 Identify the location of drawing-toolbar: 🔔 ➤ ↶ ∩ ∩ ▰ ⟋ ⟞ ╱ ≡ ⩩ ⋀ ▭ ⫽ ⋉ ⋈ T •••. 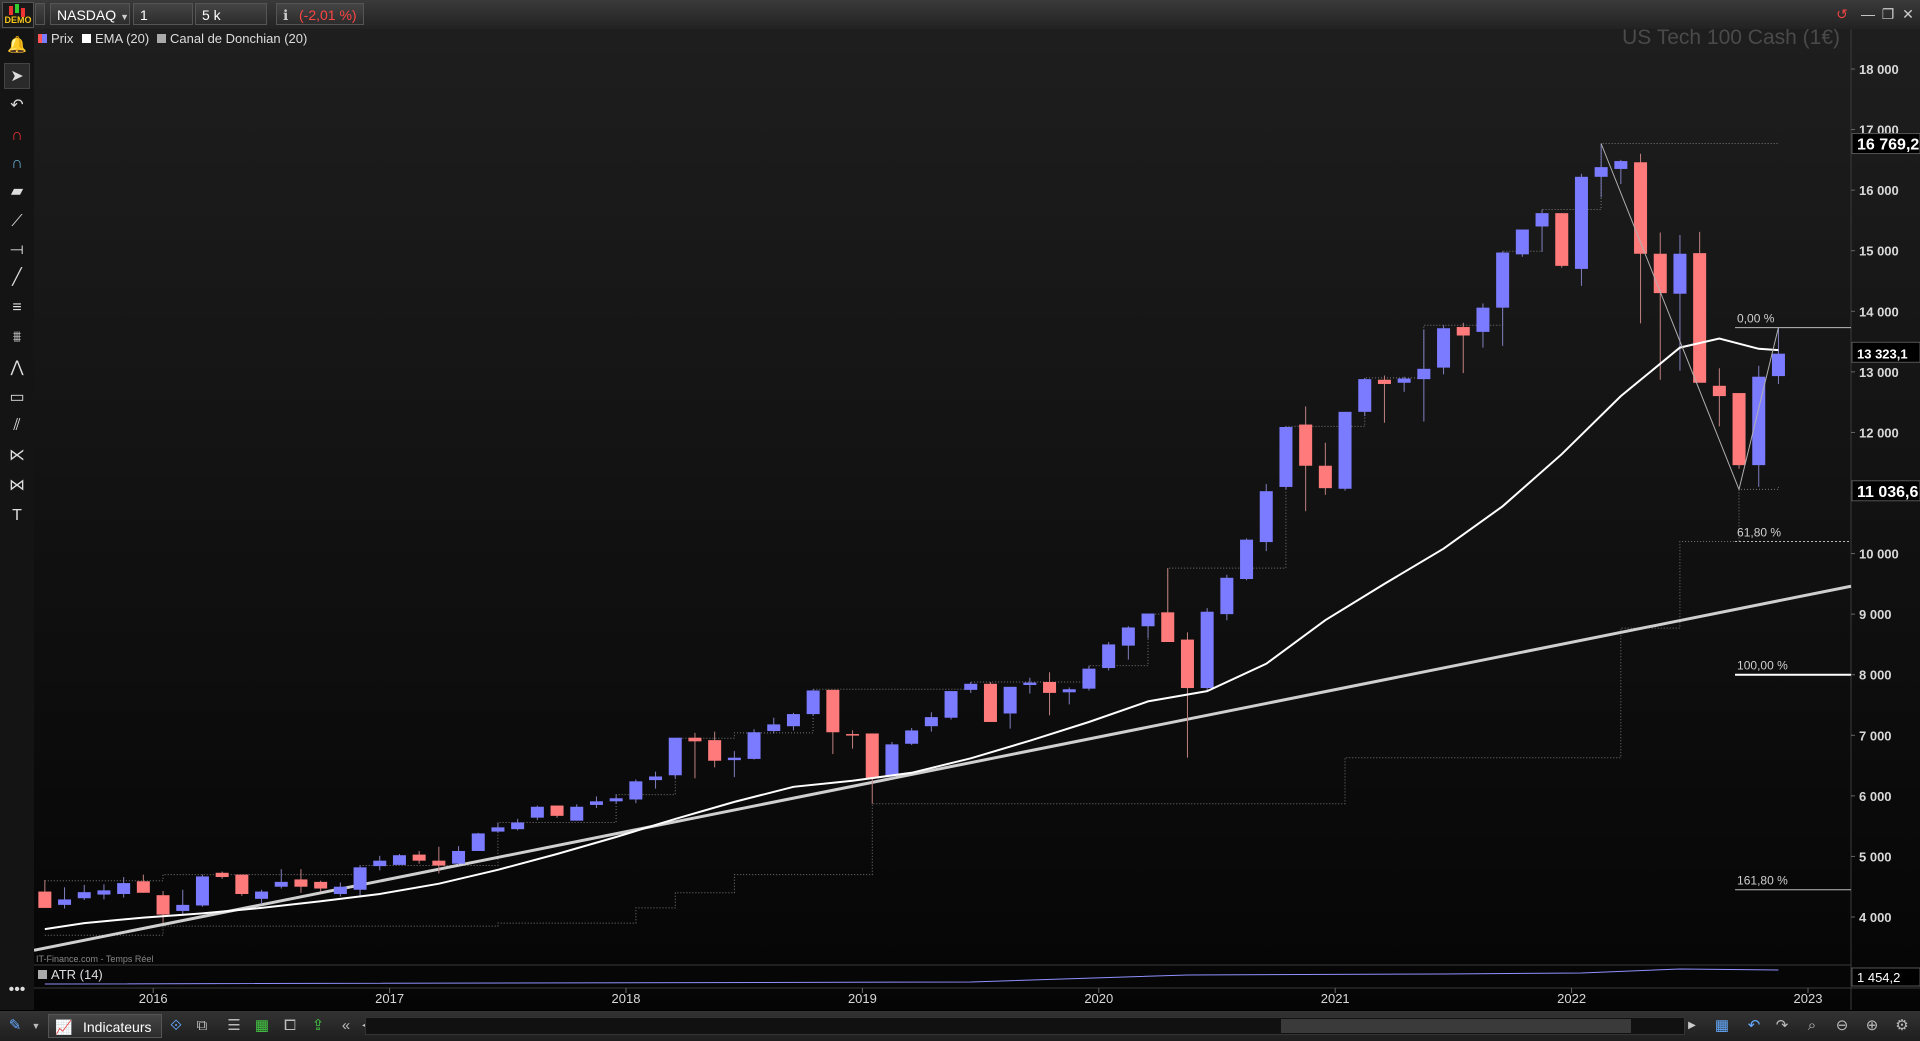
(17, 519).